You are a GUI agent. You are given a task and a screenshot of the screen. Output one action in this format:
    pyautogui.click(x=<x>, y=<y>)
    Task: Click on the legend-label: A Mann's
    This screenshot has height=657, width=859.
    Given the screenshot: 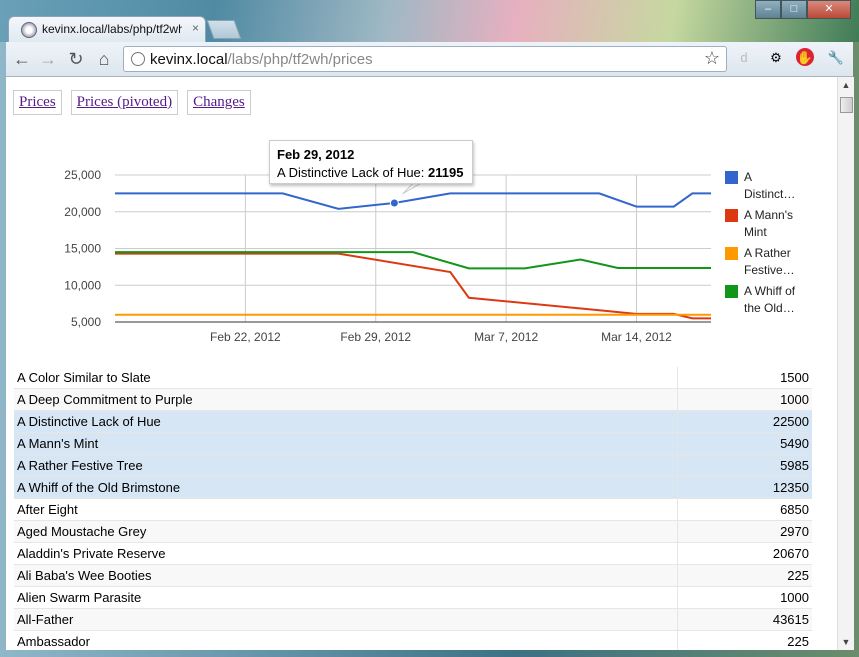 What is the action you would take?
    pyautogui.click(x=768, y=215)
    